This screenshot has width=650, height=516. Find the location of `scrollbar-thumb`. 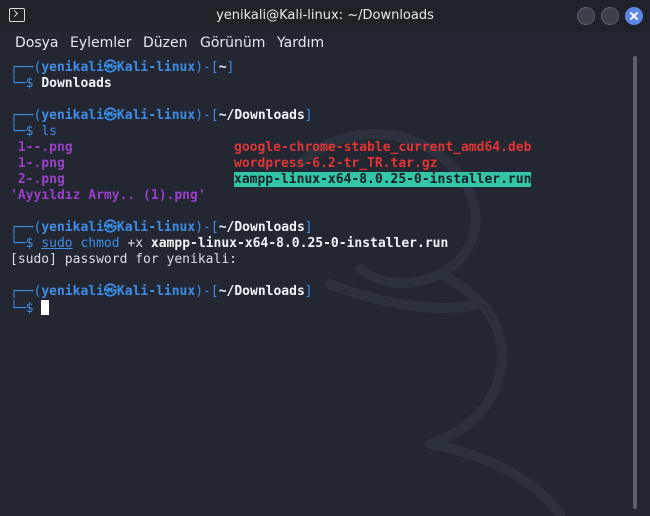

scrollbar-thumb is located at coordinates (635, 282).